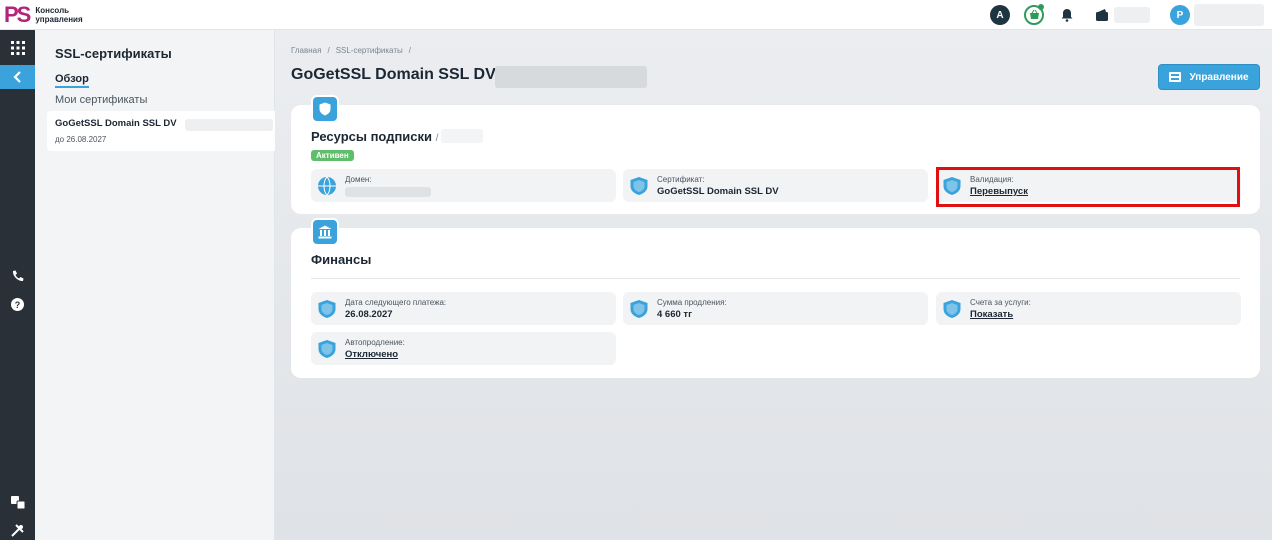  What do you see at coordinates (72, 80) in the screenshot?
I see `sidebar-item-overview: Обзор` at bounding box center [72, 80].